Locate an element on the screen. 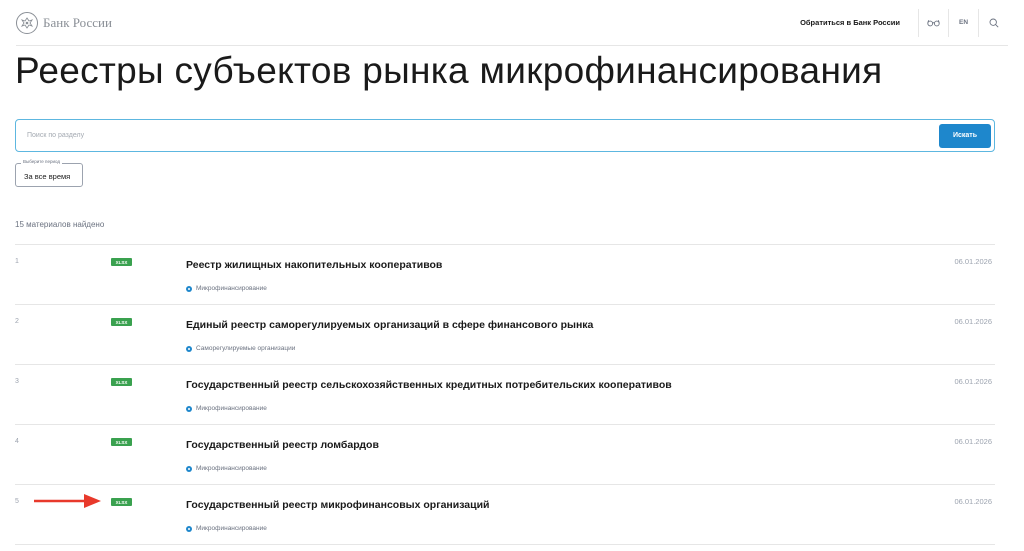 The height and width of the screenshot is (551, 1024). row-tag: Саморегулируемые организации is located at coordinates (240, 348).